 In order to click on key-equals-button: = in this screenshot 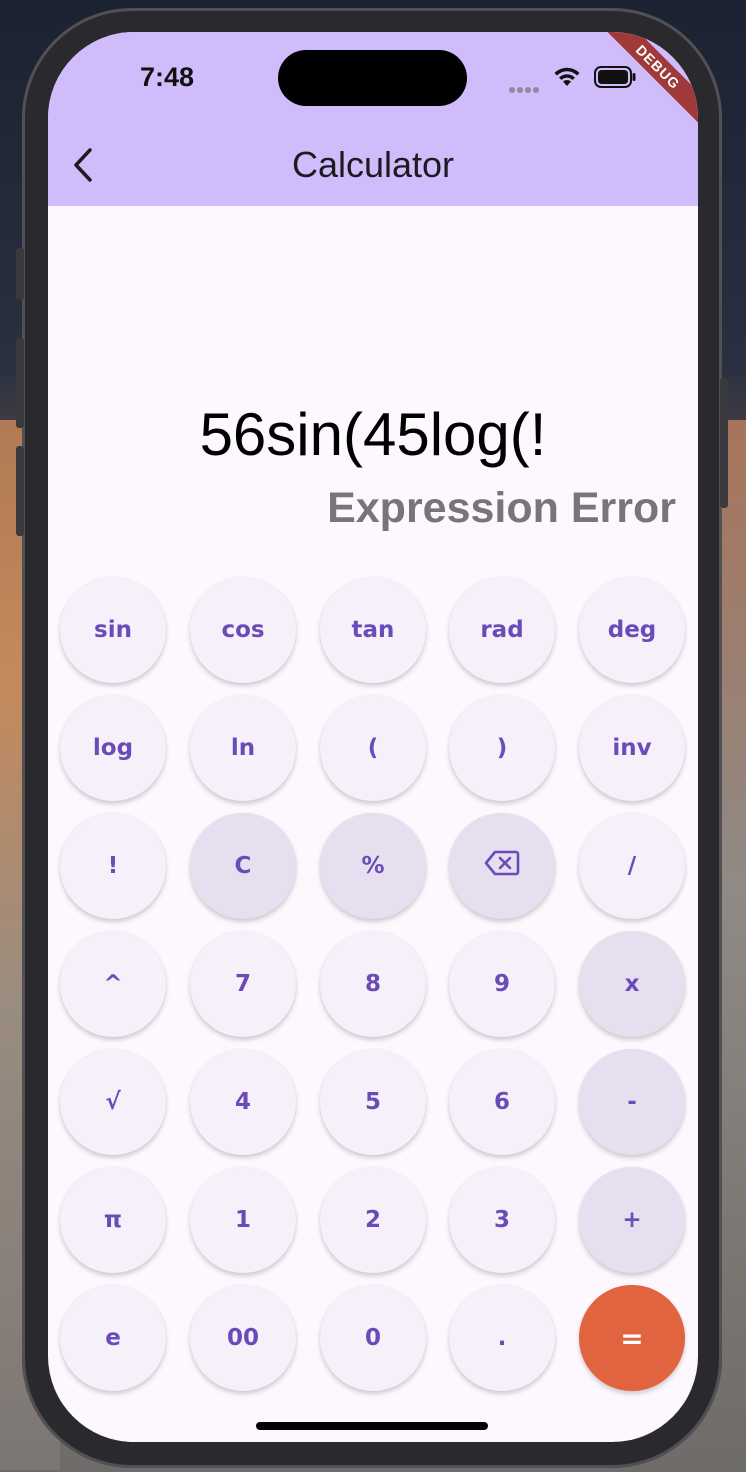, I will do `click(632, 1338)`.